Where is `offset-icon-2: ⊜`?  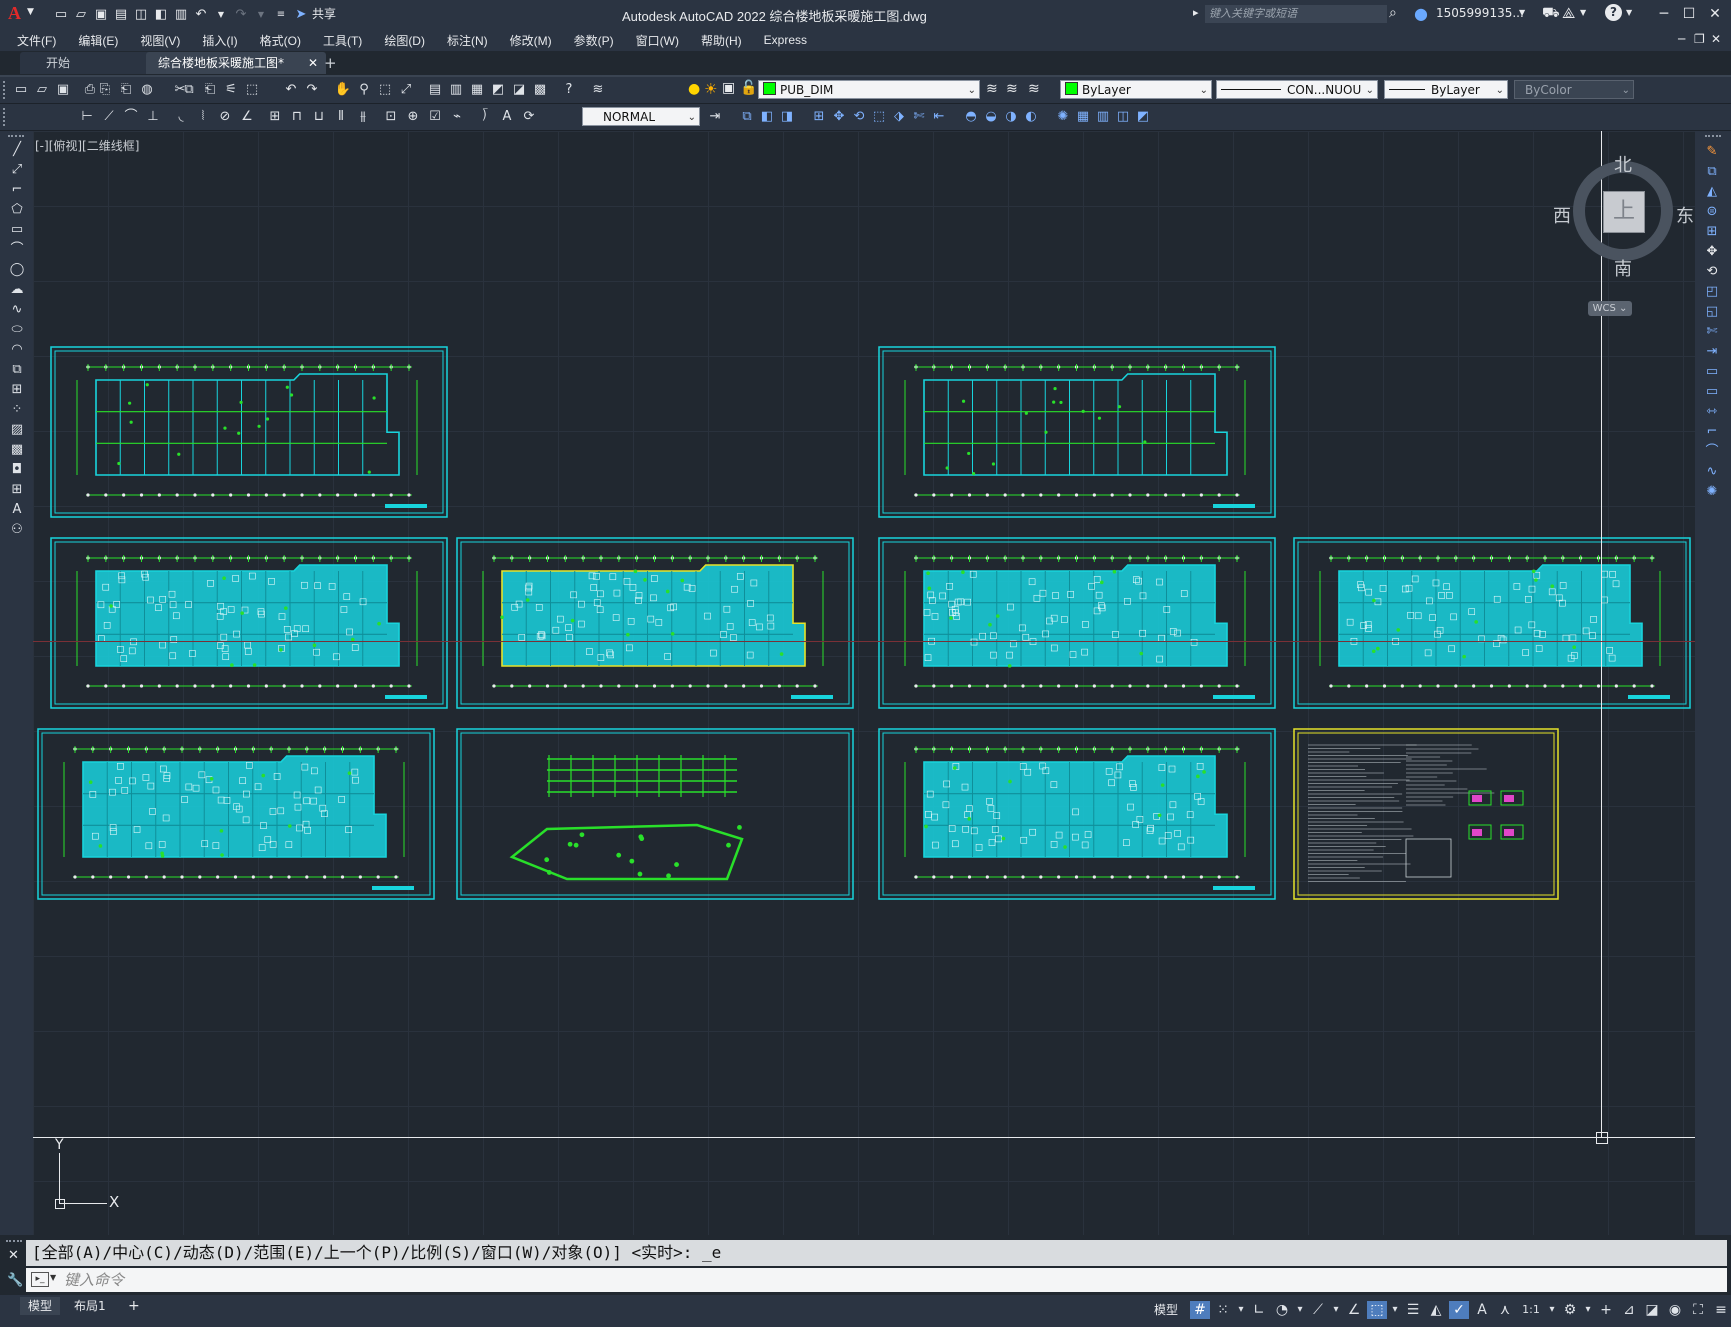 offset-icon-2: ⊜ is located at coordinates (1712, 212).